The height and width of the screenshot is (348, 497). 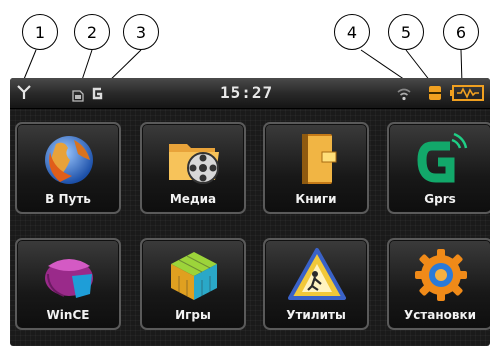 I want to click on callout-6: 6, so click(x=461, y=32).